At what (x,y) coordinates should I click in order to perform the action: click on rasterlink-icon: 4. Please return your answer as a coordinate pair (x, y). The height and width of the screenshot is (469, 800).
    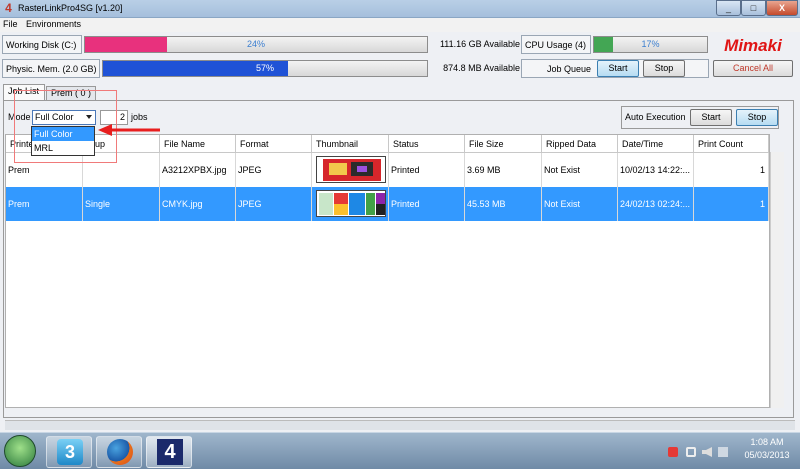
    Looking at the image, I should click on (169, 452).